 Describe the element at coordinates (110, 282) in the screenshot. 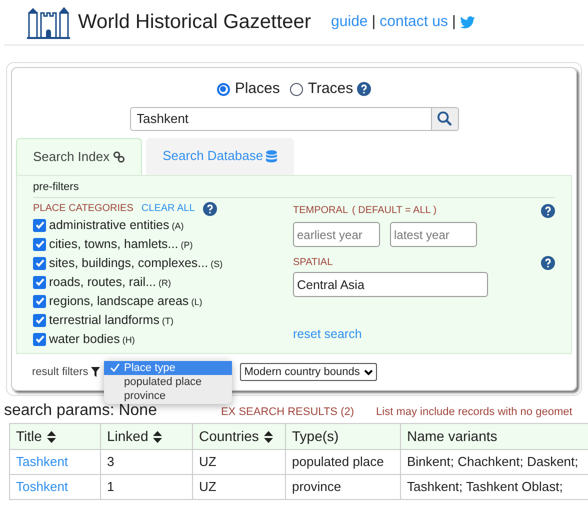

I see `category-label: roads, routes, rail... (R)` at that location.